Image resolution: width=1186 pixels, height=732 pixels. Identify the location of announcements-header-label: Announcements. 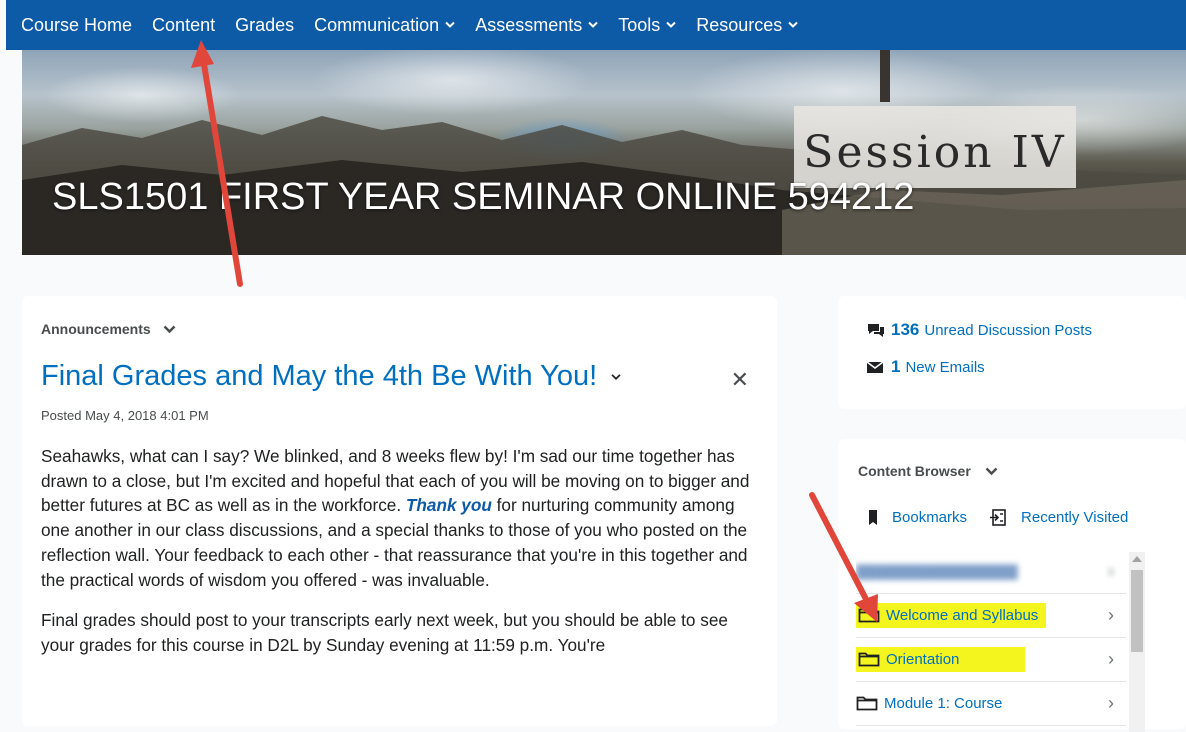
(96, 329).